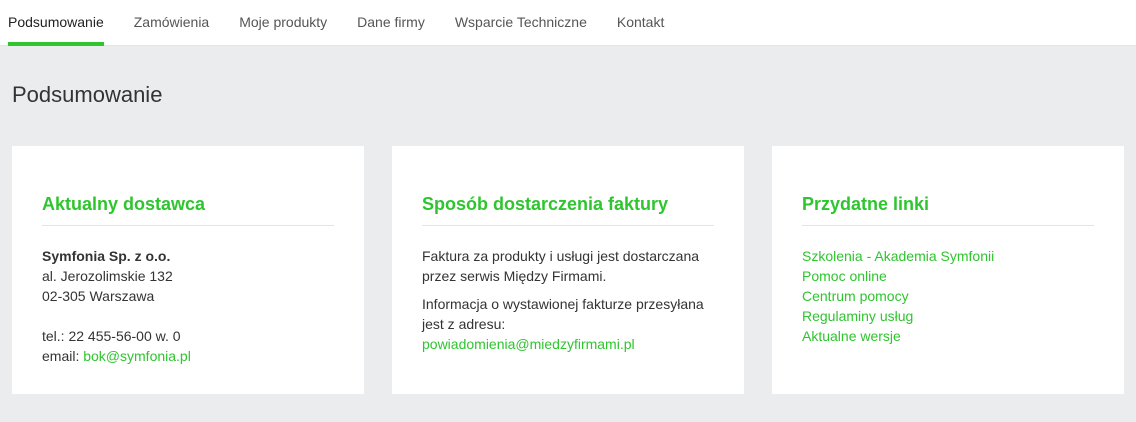 This screenshot has width=1136, height=422. Describe the element at coordinates (188, 210) in the screenshot. I see `supplier-heading: Aktualny dostawca` at that location.